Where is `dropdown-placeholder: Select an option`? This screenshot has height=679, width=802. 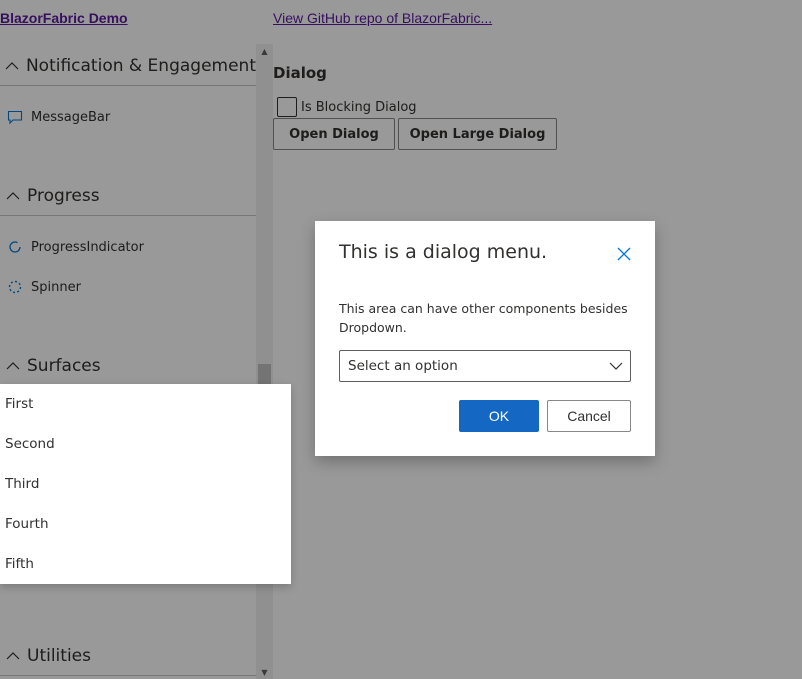
dropdown-placeholder: Select an option is located at coordinates (403, 366).